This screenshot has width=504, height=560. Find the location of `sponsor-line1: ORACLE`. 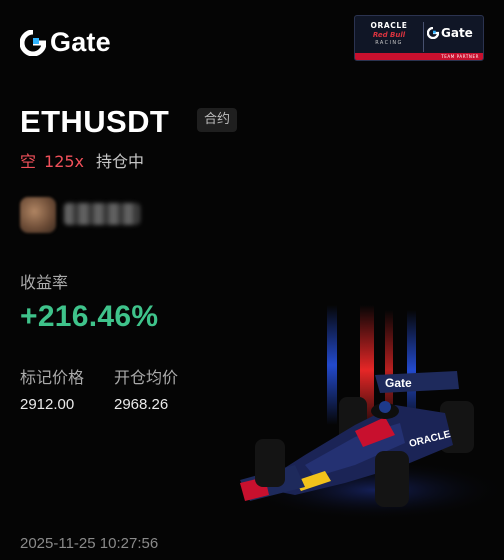

sponsor-line1: ORACLE is located at coordinates (389, 25).